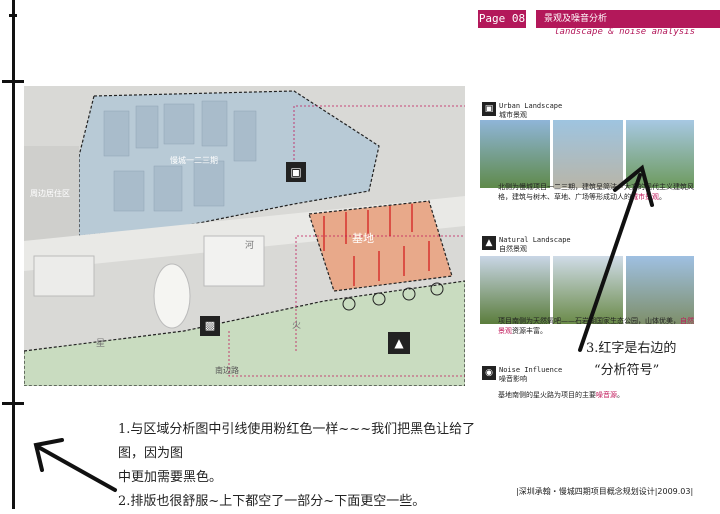 The width and height of the screenshot is (720, 514). I want to click on note-line: “分析符号”, so click(627, 370).